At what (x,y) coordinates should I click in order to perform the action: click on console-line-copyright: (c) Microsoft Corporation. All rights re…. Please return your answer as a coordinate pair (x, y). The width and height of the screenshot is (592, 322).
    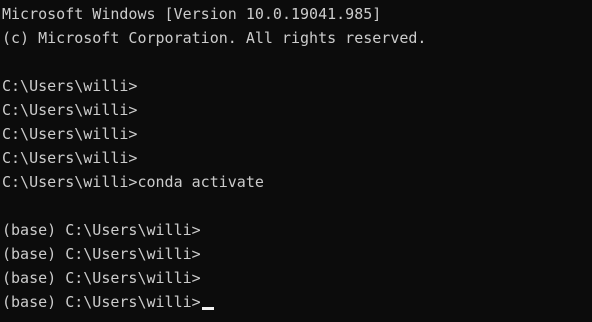
    Looking at the image, I should click on (214, 38).